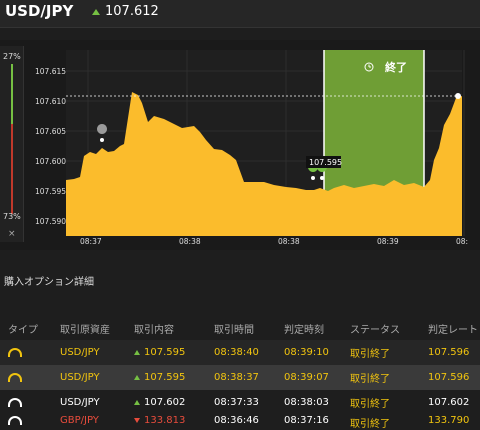  What do you see at coordinates (234, 330) in the screenshot?
I see `col-time: 取引時間` at bounding box center [234, 330].